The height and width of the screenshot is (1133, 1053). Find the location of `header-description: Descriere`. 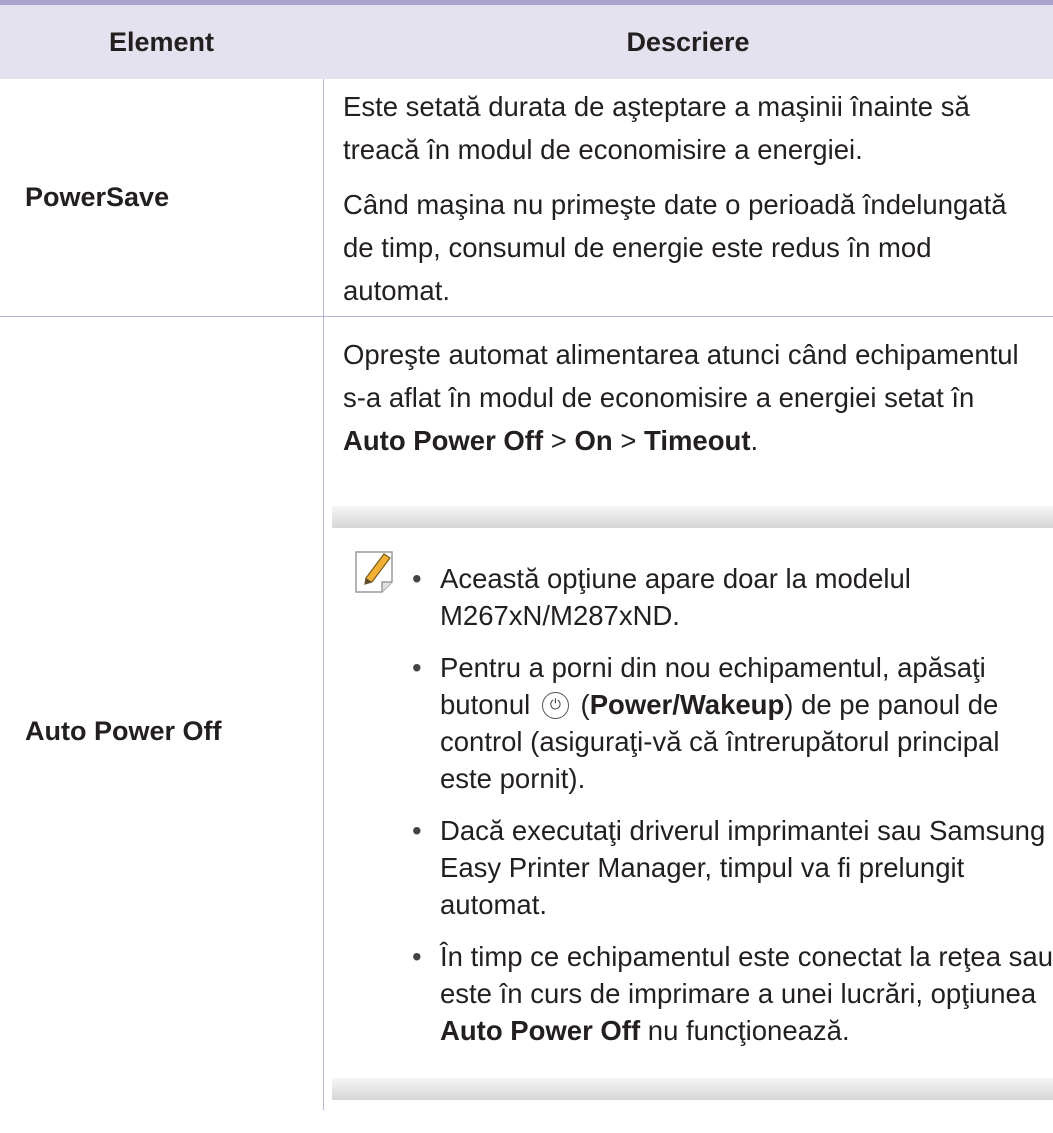

header-description: Descriere is located at coordinates (688, 41).